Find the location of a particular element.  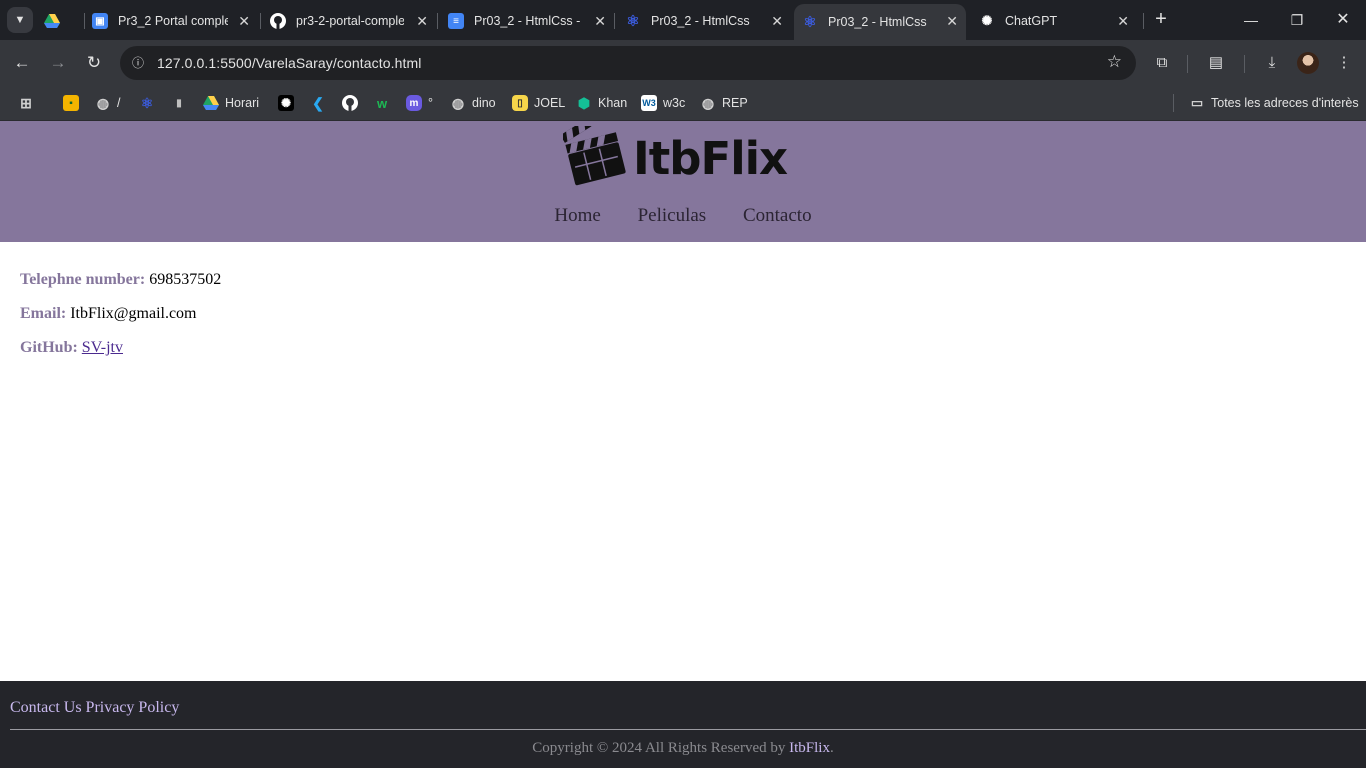

email-value: ItbFlix@gmail.com is located at coordinates (133, 313).